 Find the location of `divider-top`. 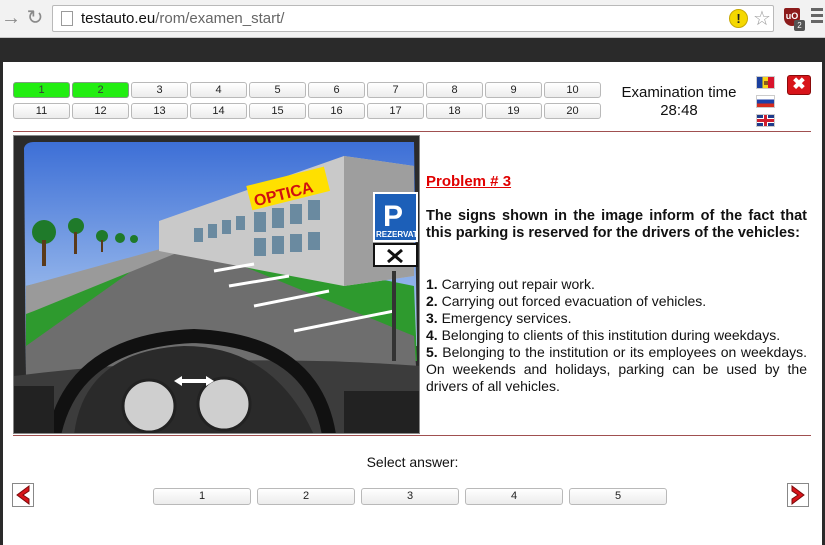

divider-top is located at coordinates (412, 131).